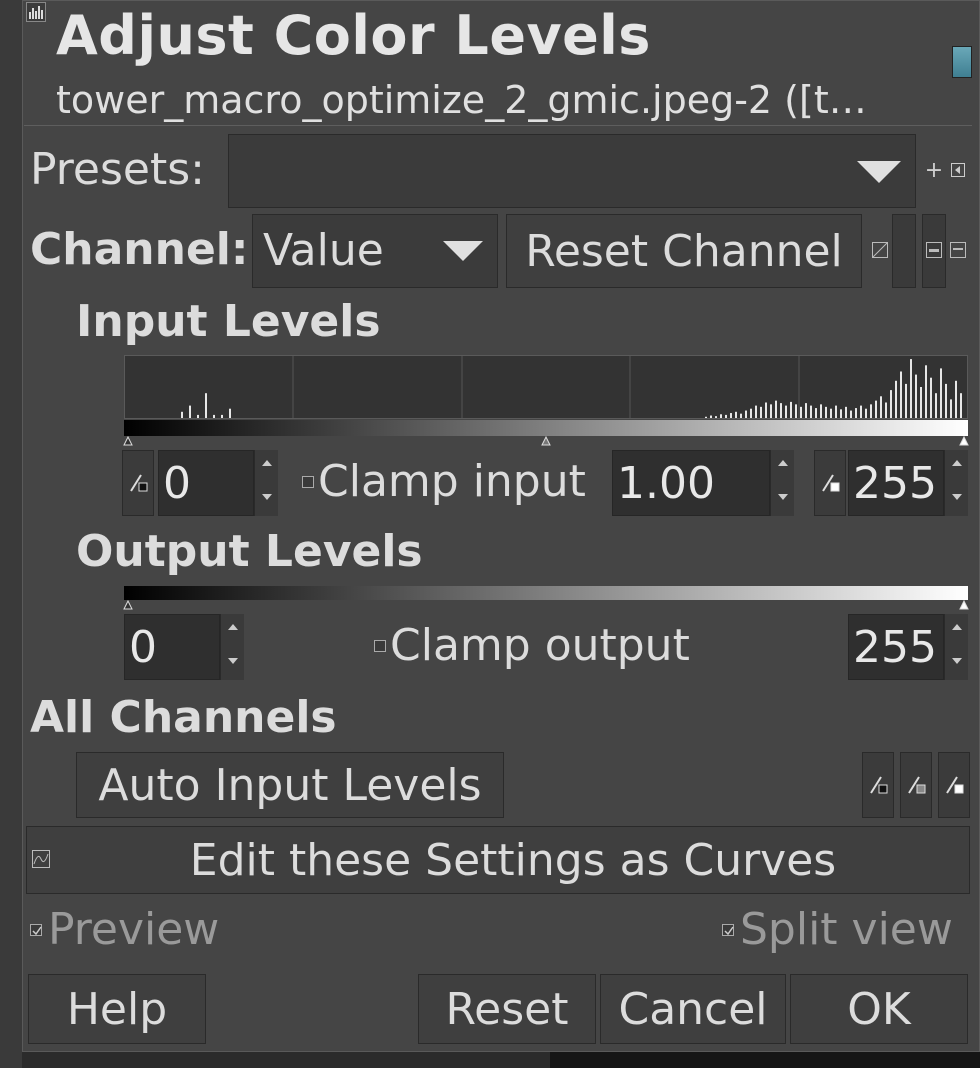 This screenshot has height=1068, width=980. I want to click on eyedropper-gray-icon, so click(917, 785).